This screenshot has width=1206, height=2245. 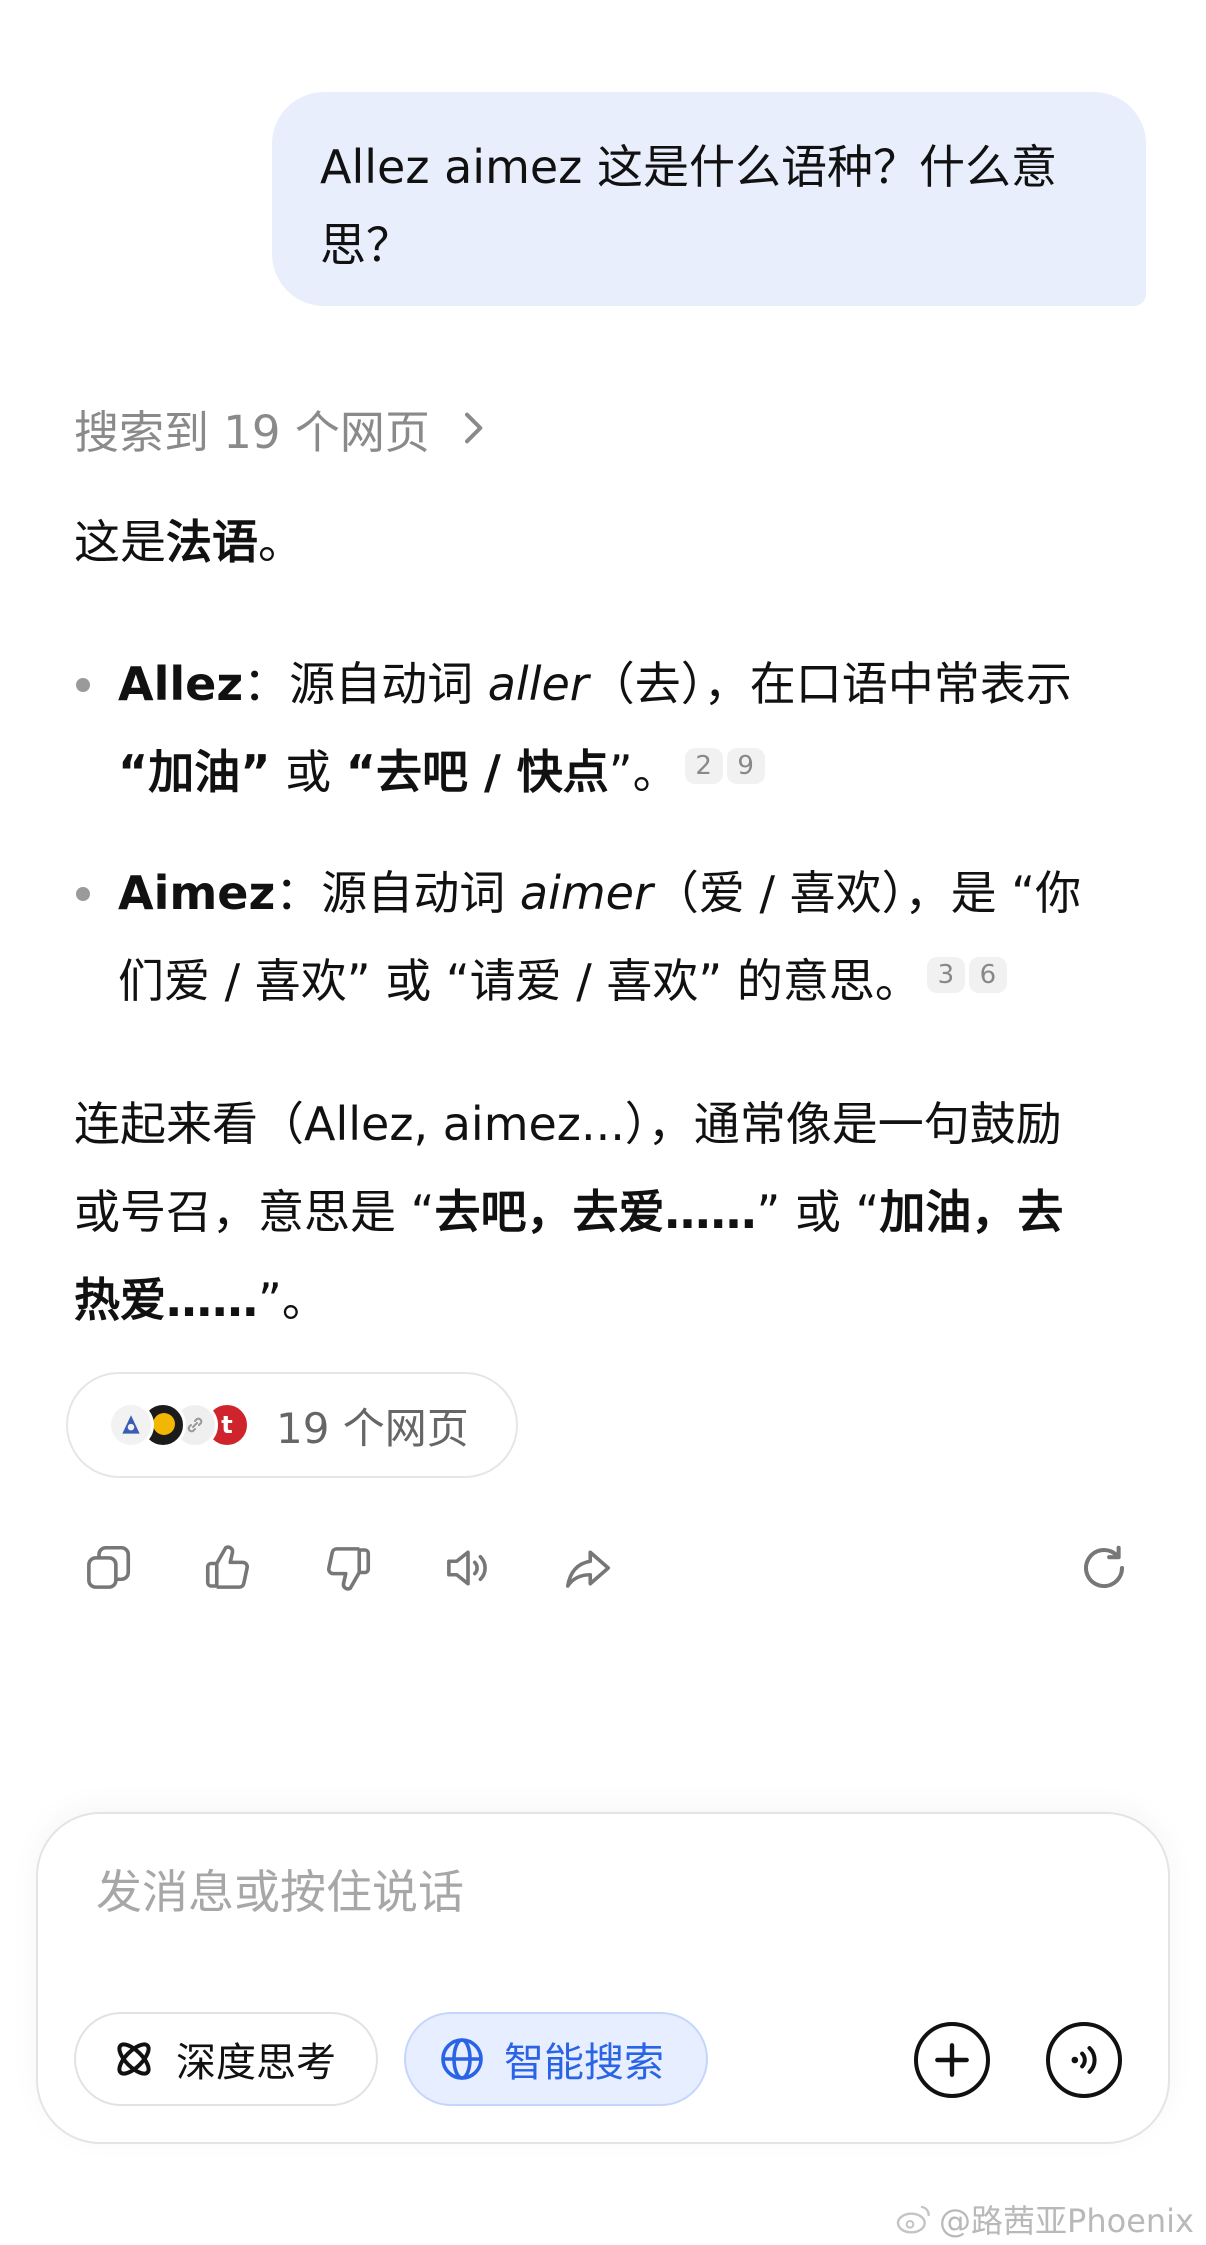 I want to click on message-input, so click(x=574, y=1892).